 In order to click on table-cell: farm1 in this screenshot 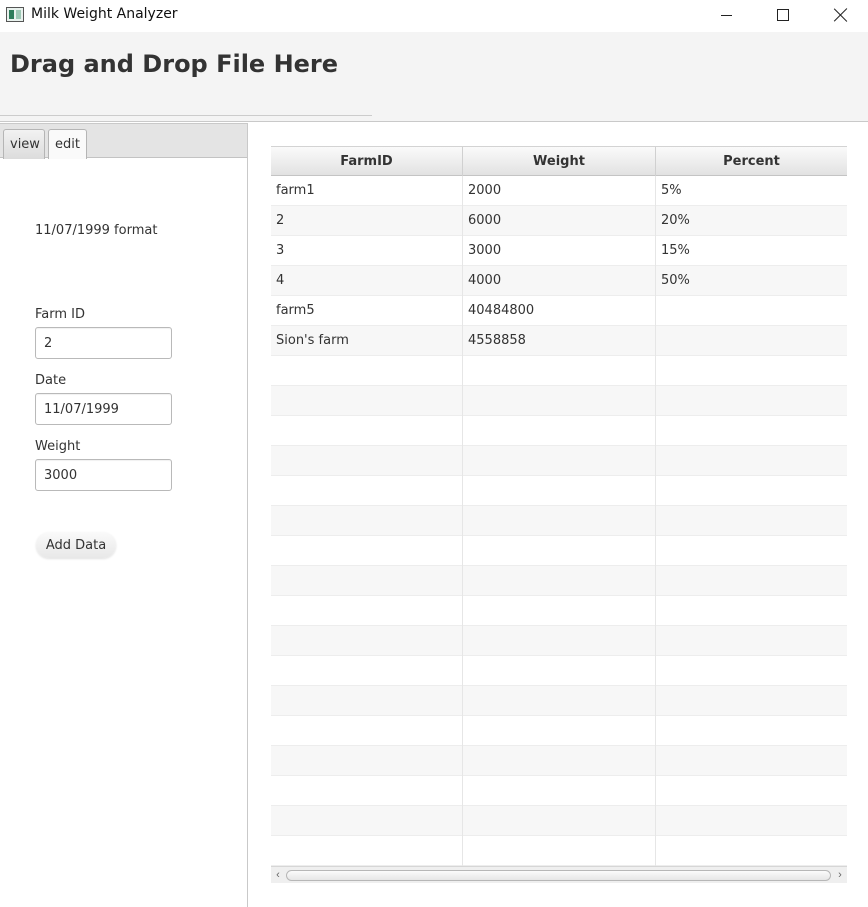, I will do `click(367, 191)`.